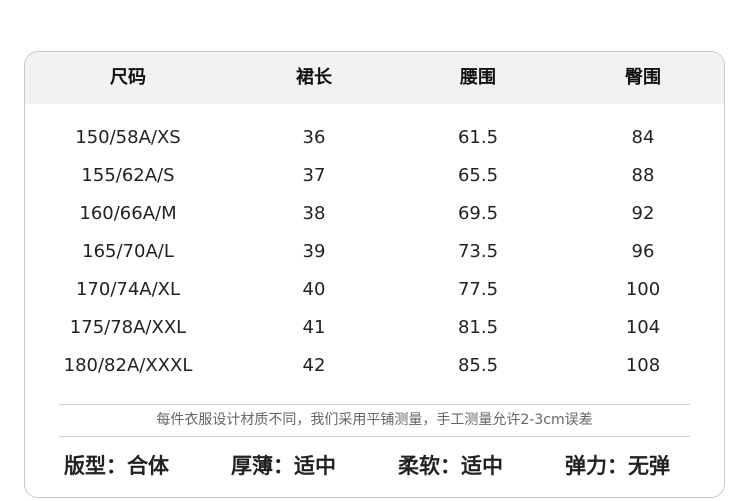  What do you see at coordinates (374, 466) in the screenshot?
I see `fabric-attributes: 版型：合体 厚薄：适中 柔软：适中 弹力：无弹` at bounding box center [374, 466].